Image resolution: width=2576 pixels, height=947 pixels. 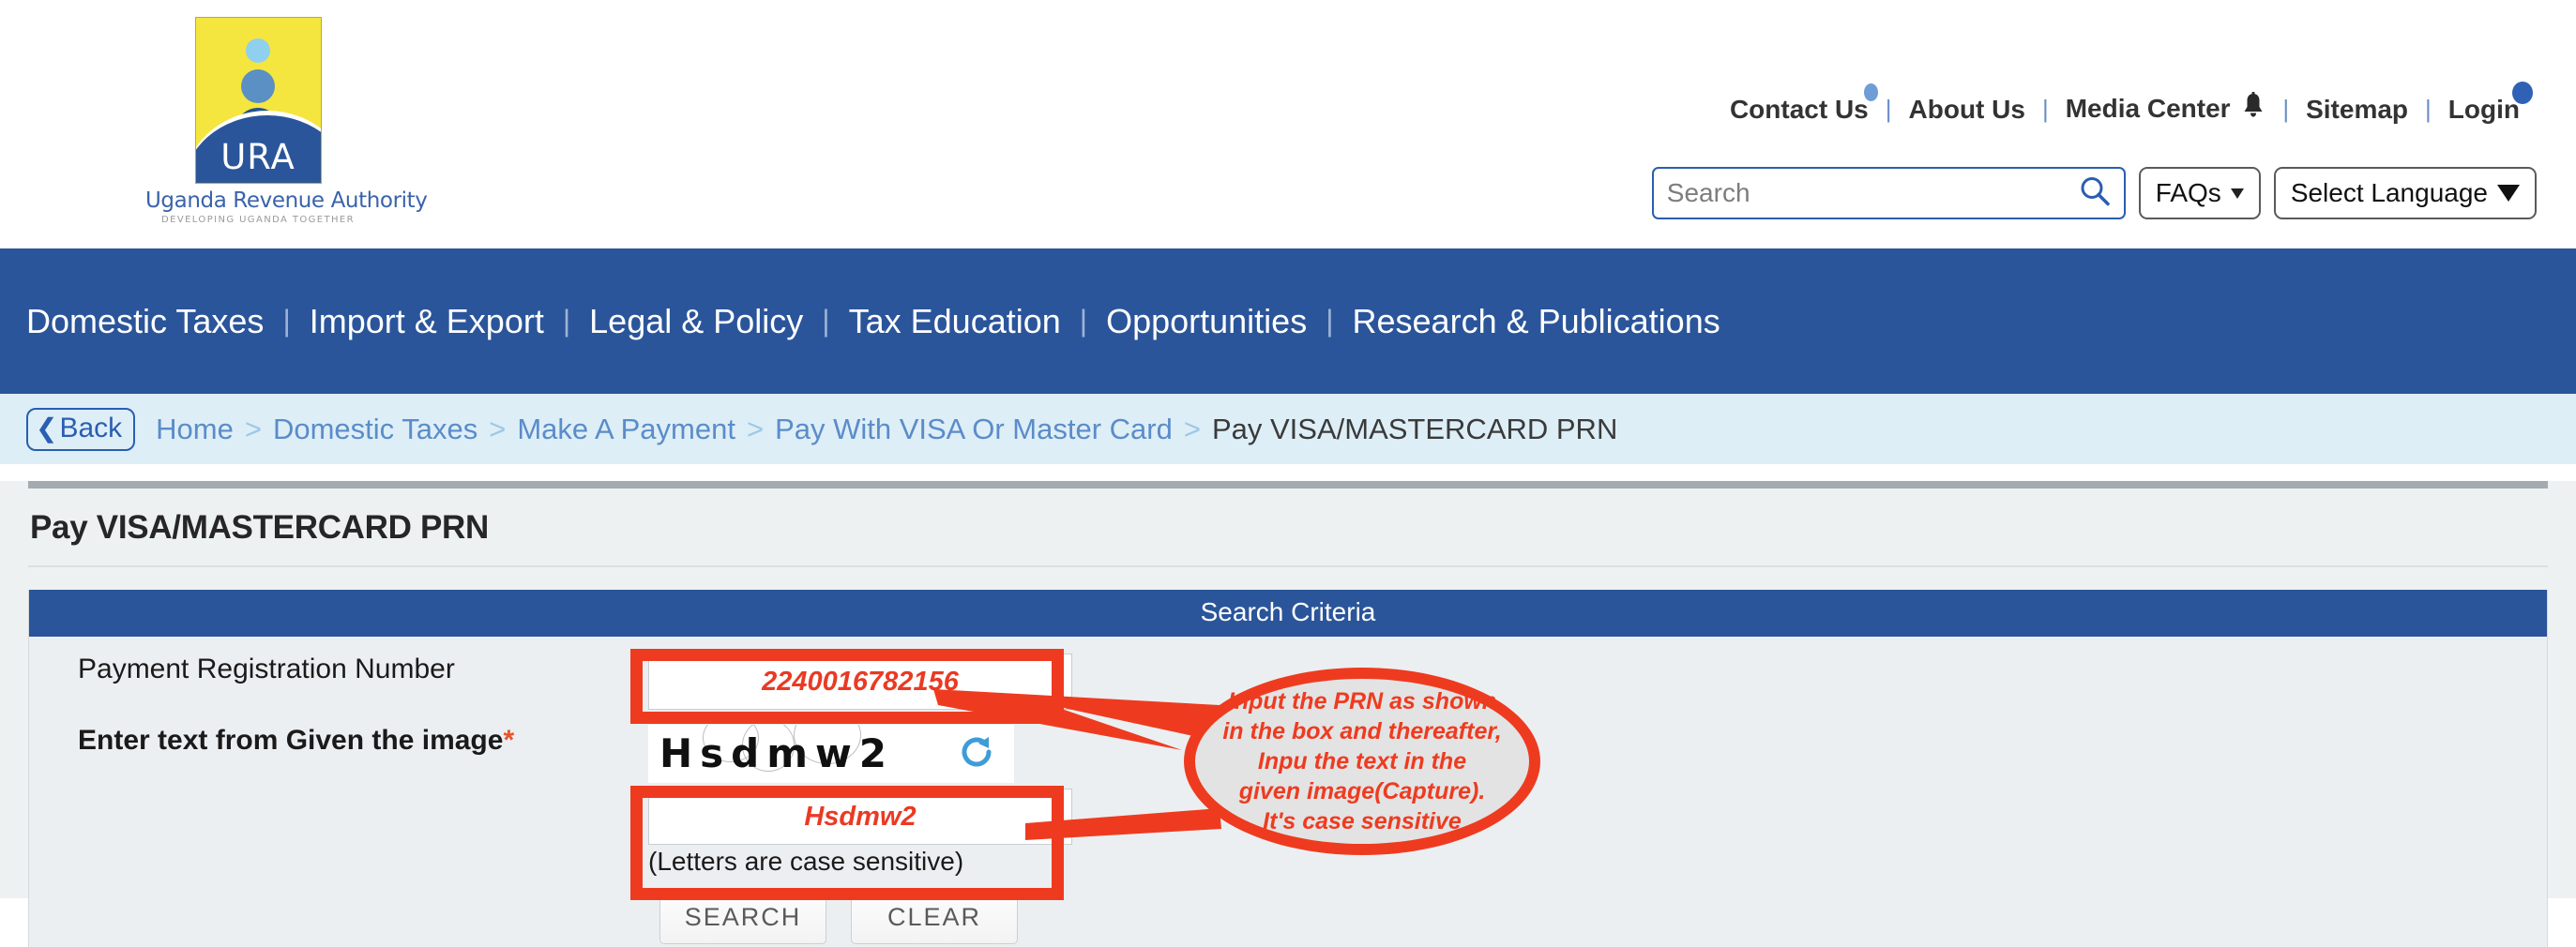 I want to click on chevron-left-icon: ❮, so click(x=47, y=428).